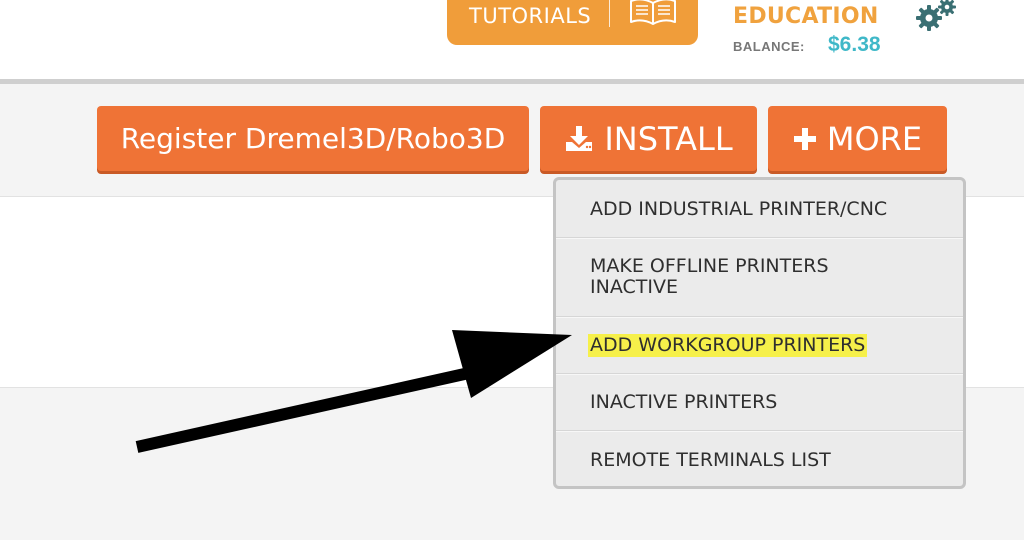 This screenshot has width=1024, height=540. Describe the element at coordinates (710, 459) in the screenshot. I see `menu-item-label: REMOTE TERMINALS LIST` at that location.